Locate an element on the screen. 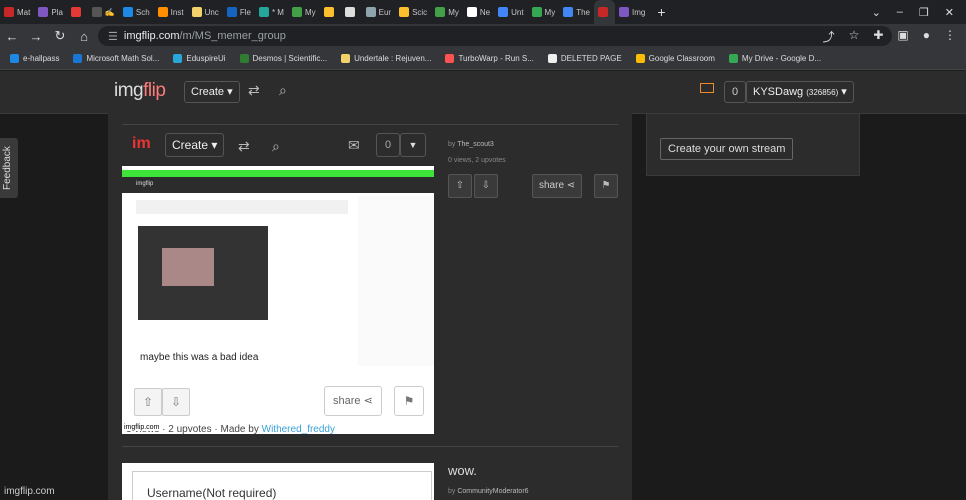 The image size is (966, 500). browser-tab: Inst is located at coordinates (171, 12).